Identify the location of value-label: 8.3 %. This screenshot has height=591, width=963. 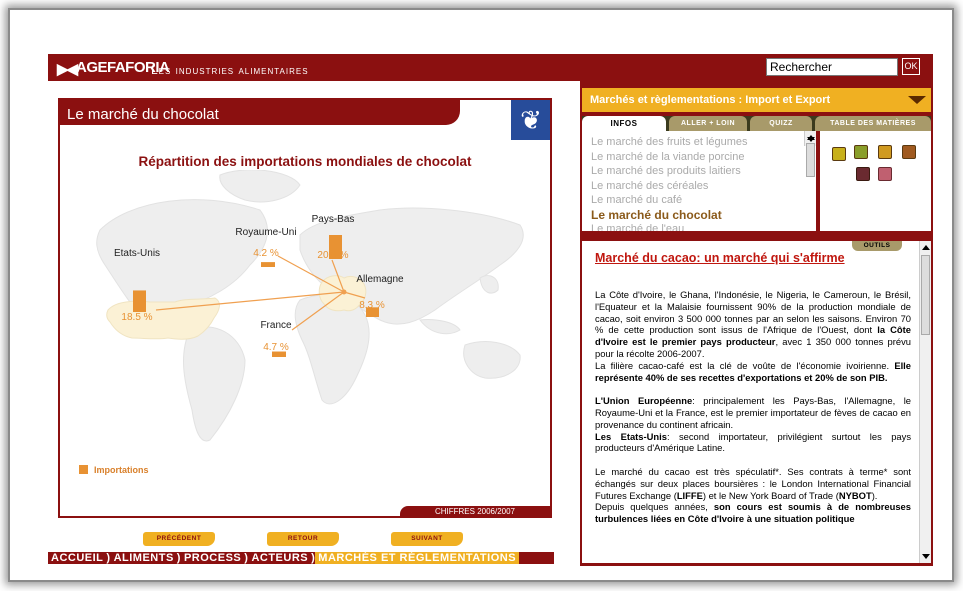
(372, 305).